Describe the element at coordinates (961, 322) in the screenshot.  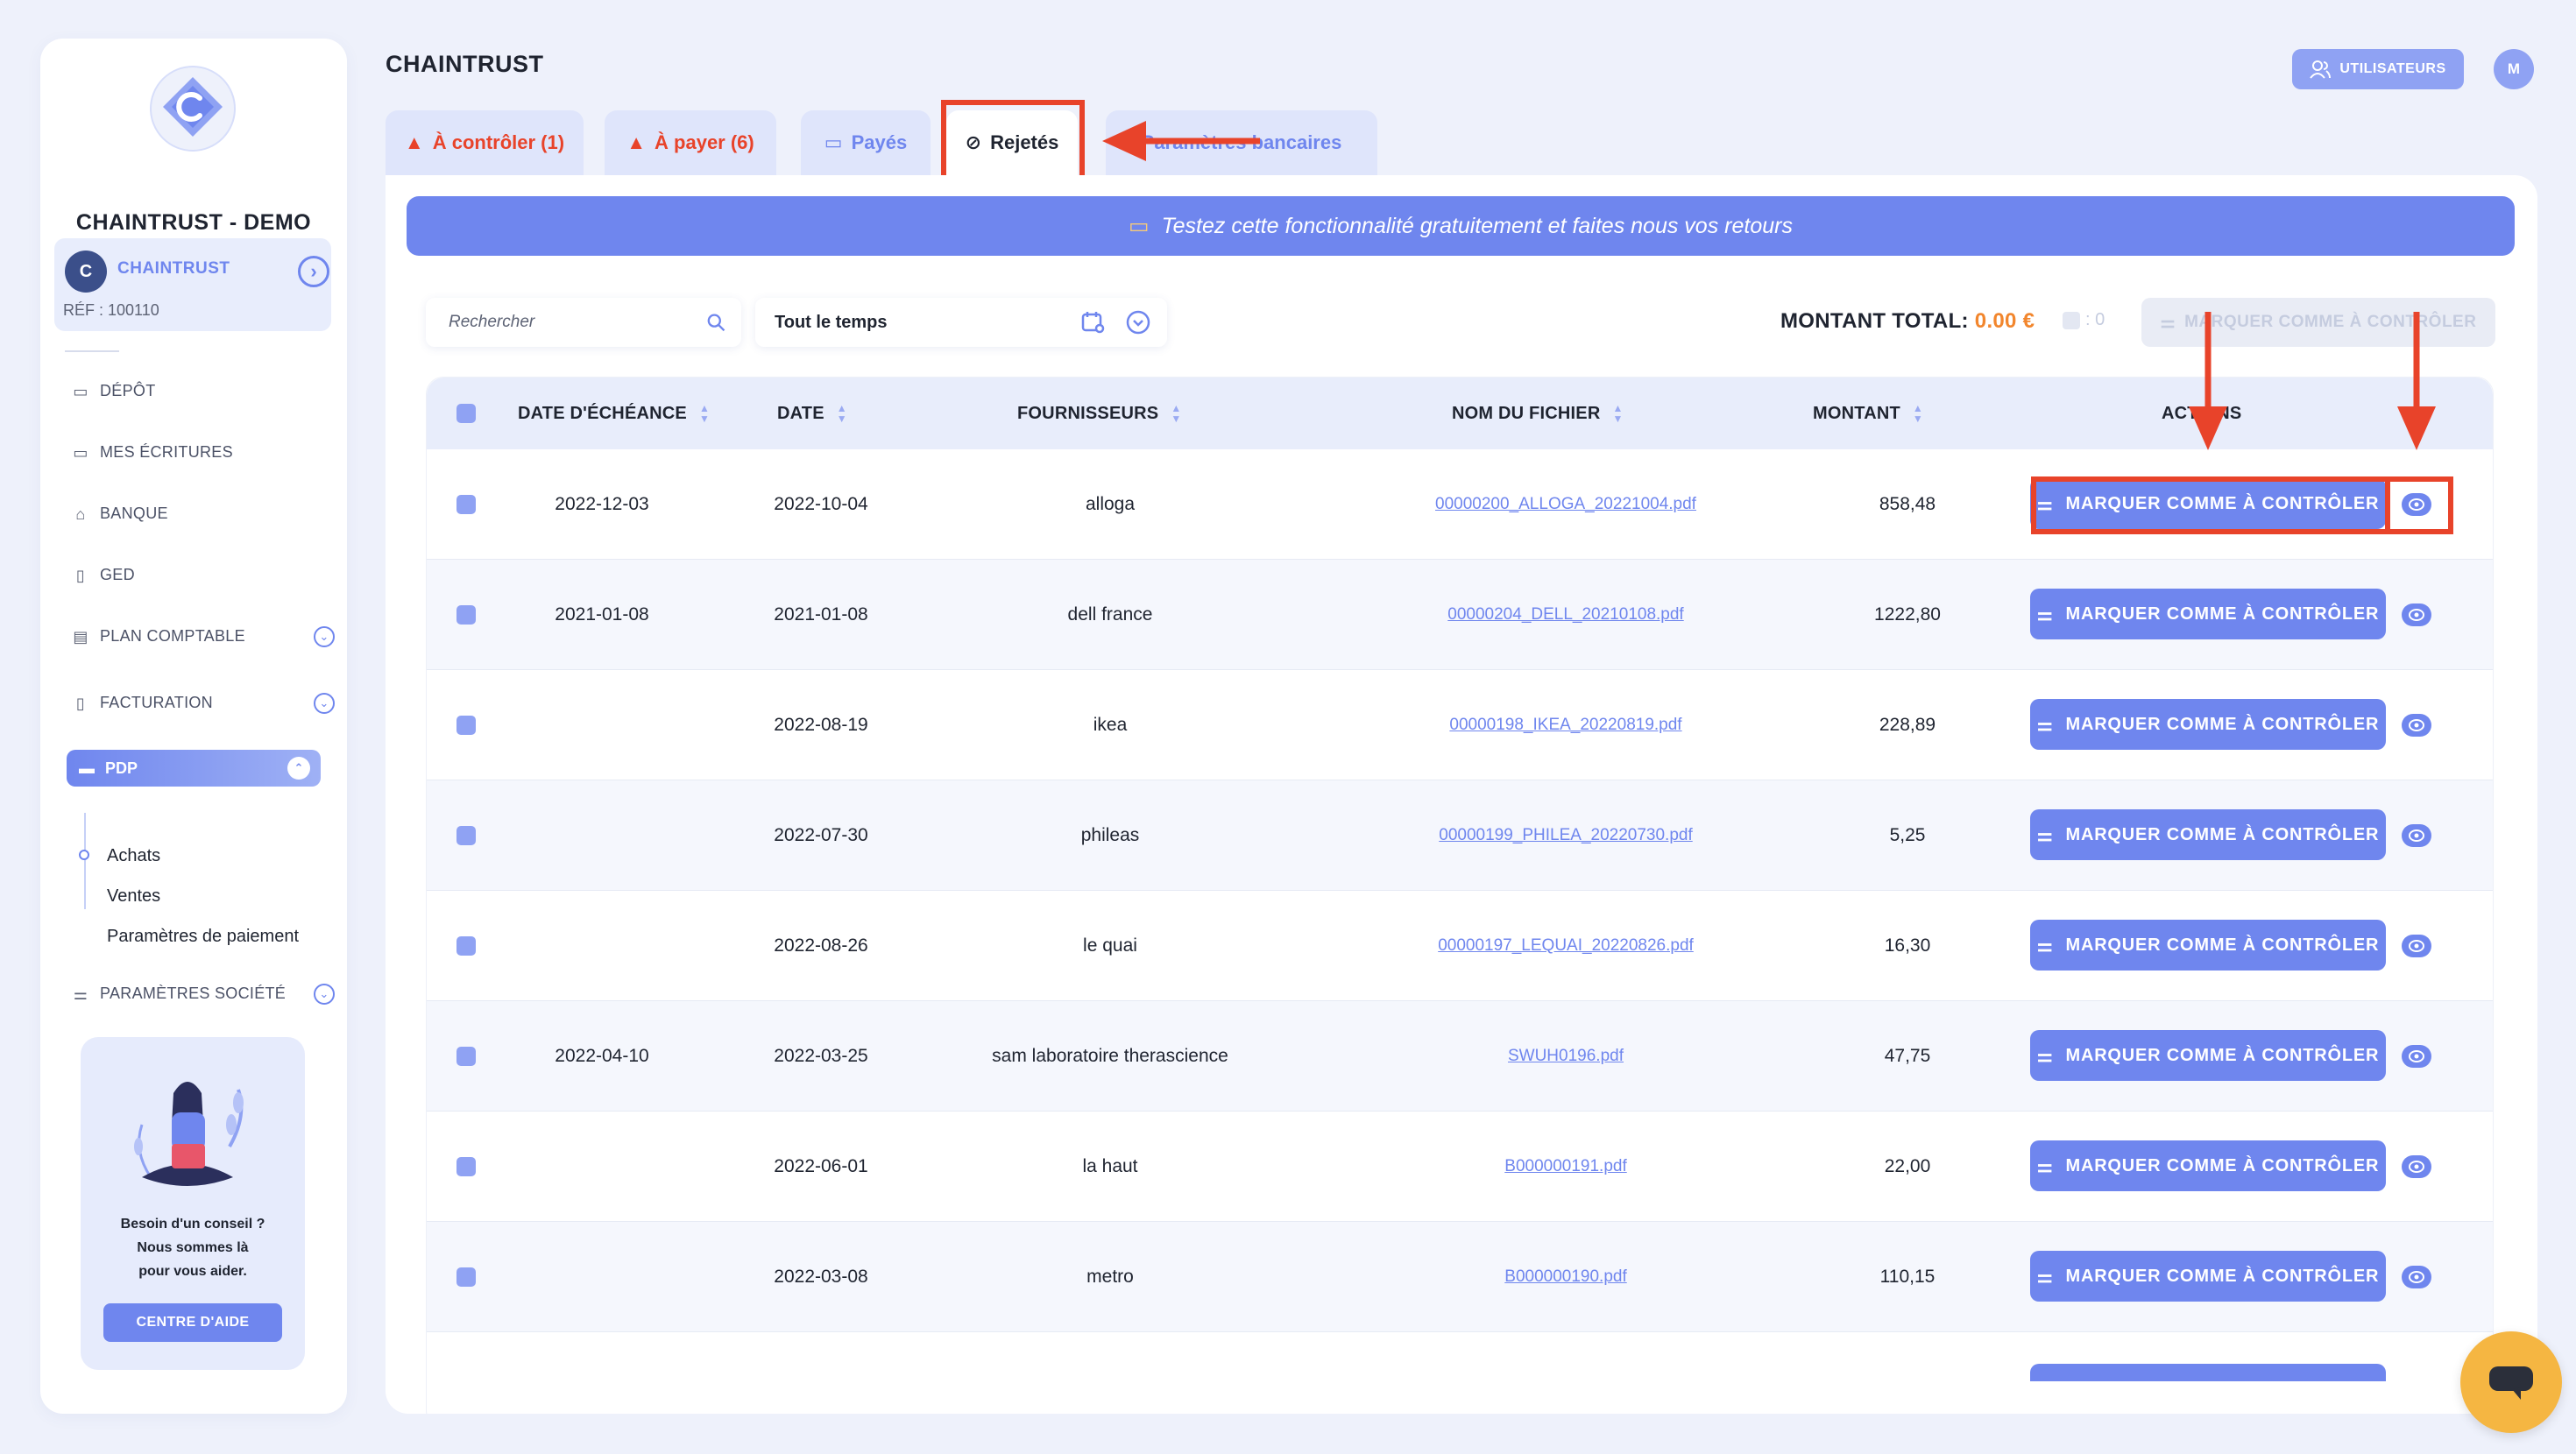
I see `date-filter: Tout le temps` at that location.